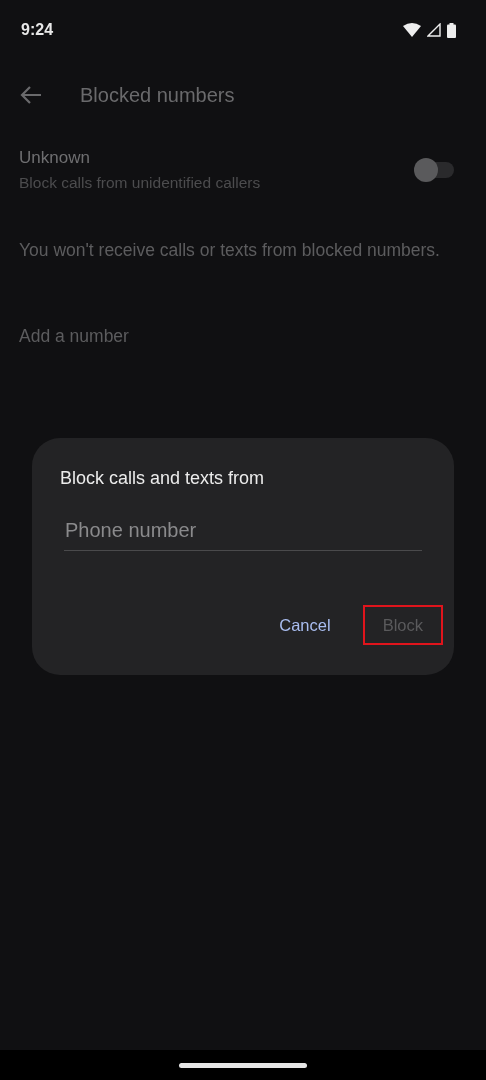 This screenshot has height=1080, width=486. What do you see at coordinates (140, 183) in the screenshot?
I see `setting-subtitle: Block calls from unidentified callers` at bounding box center [140, 183].